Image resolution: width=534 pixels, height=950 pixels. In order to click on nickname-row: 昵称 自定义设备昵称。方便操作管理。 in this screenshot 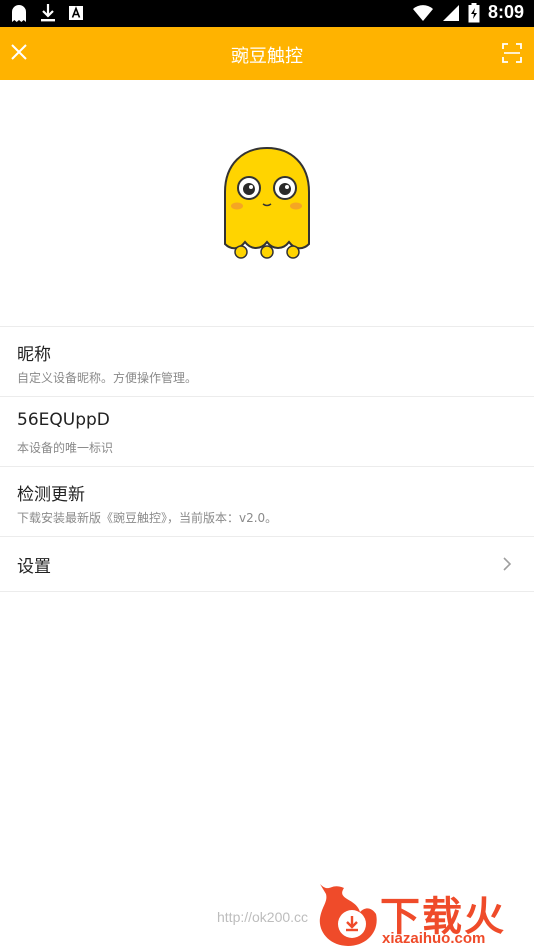, I will do `click(267, 361)`.